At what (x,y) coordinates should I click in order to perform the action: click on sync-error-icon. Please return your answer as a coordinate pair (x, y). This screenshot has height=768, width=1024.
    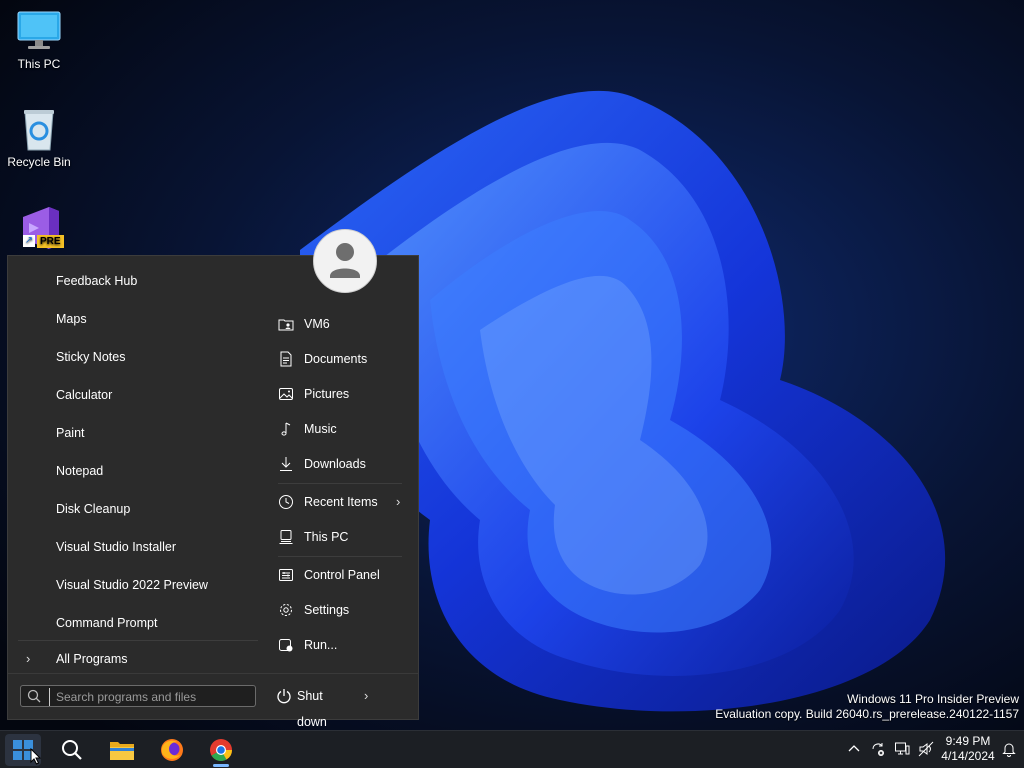
    Looking at the image, I should click on (878, 749).